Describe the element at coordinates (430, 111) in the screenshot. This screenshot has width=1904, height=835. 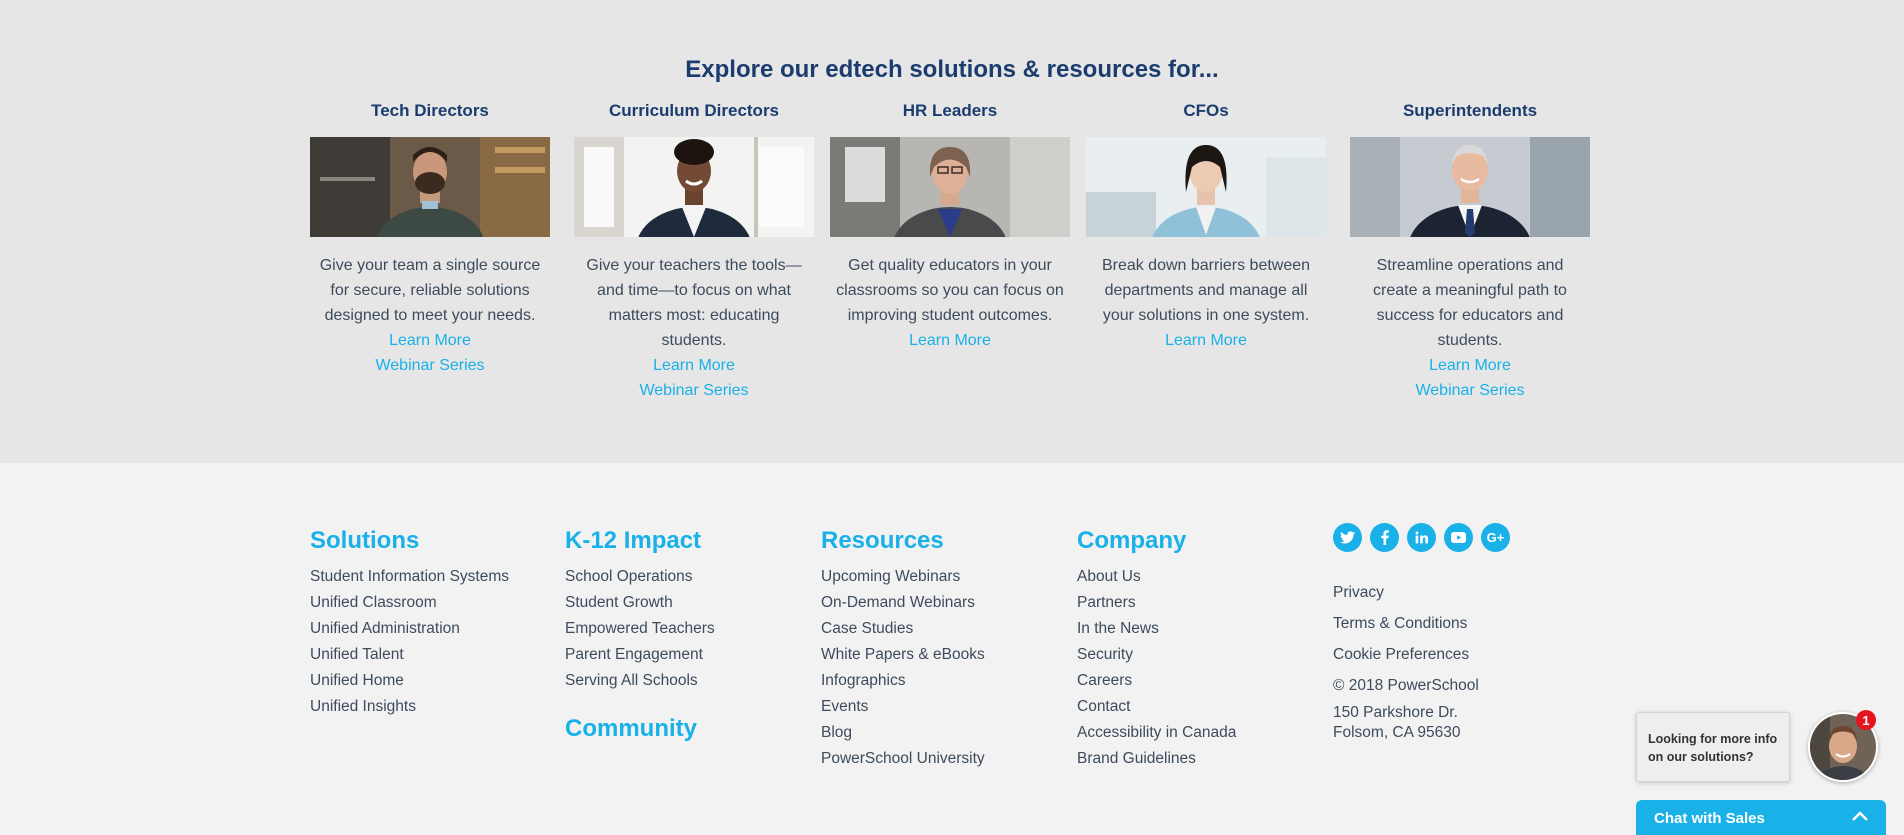
I see `persona-title: Tech Directors` at that location.